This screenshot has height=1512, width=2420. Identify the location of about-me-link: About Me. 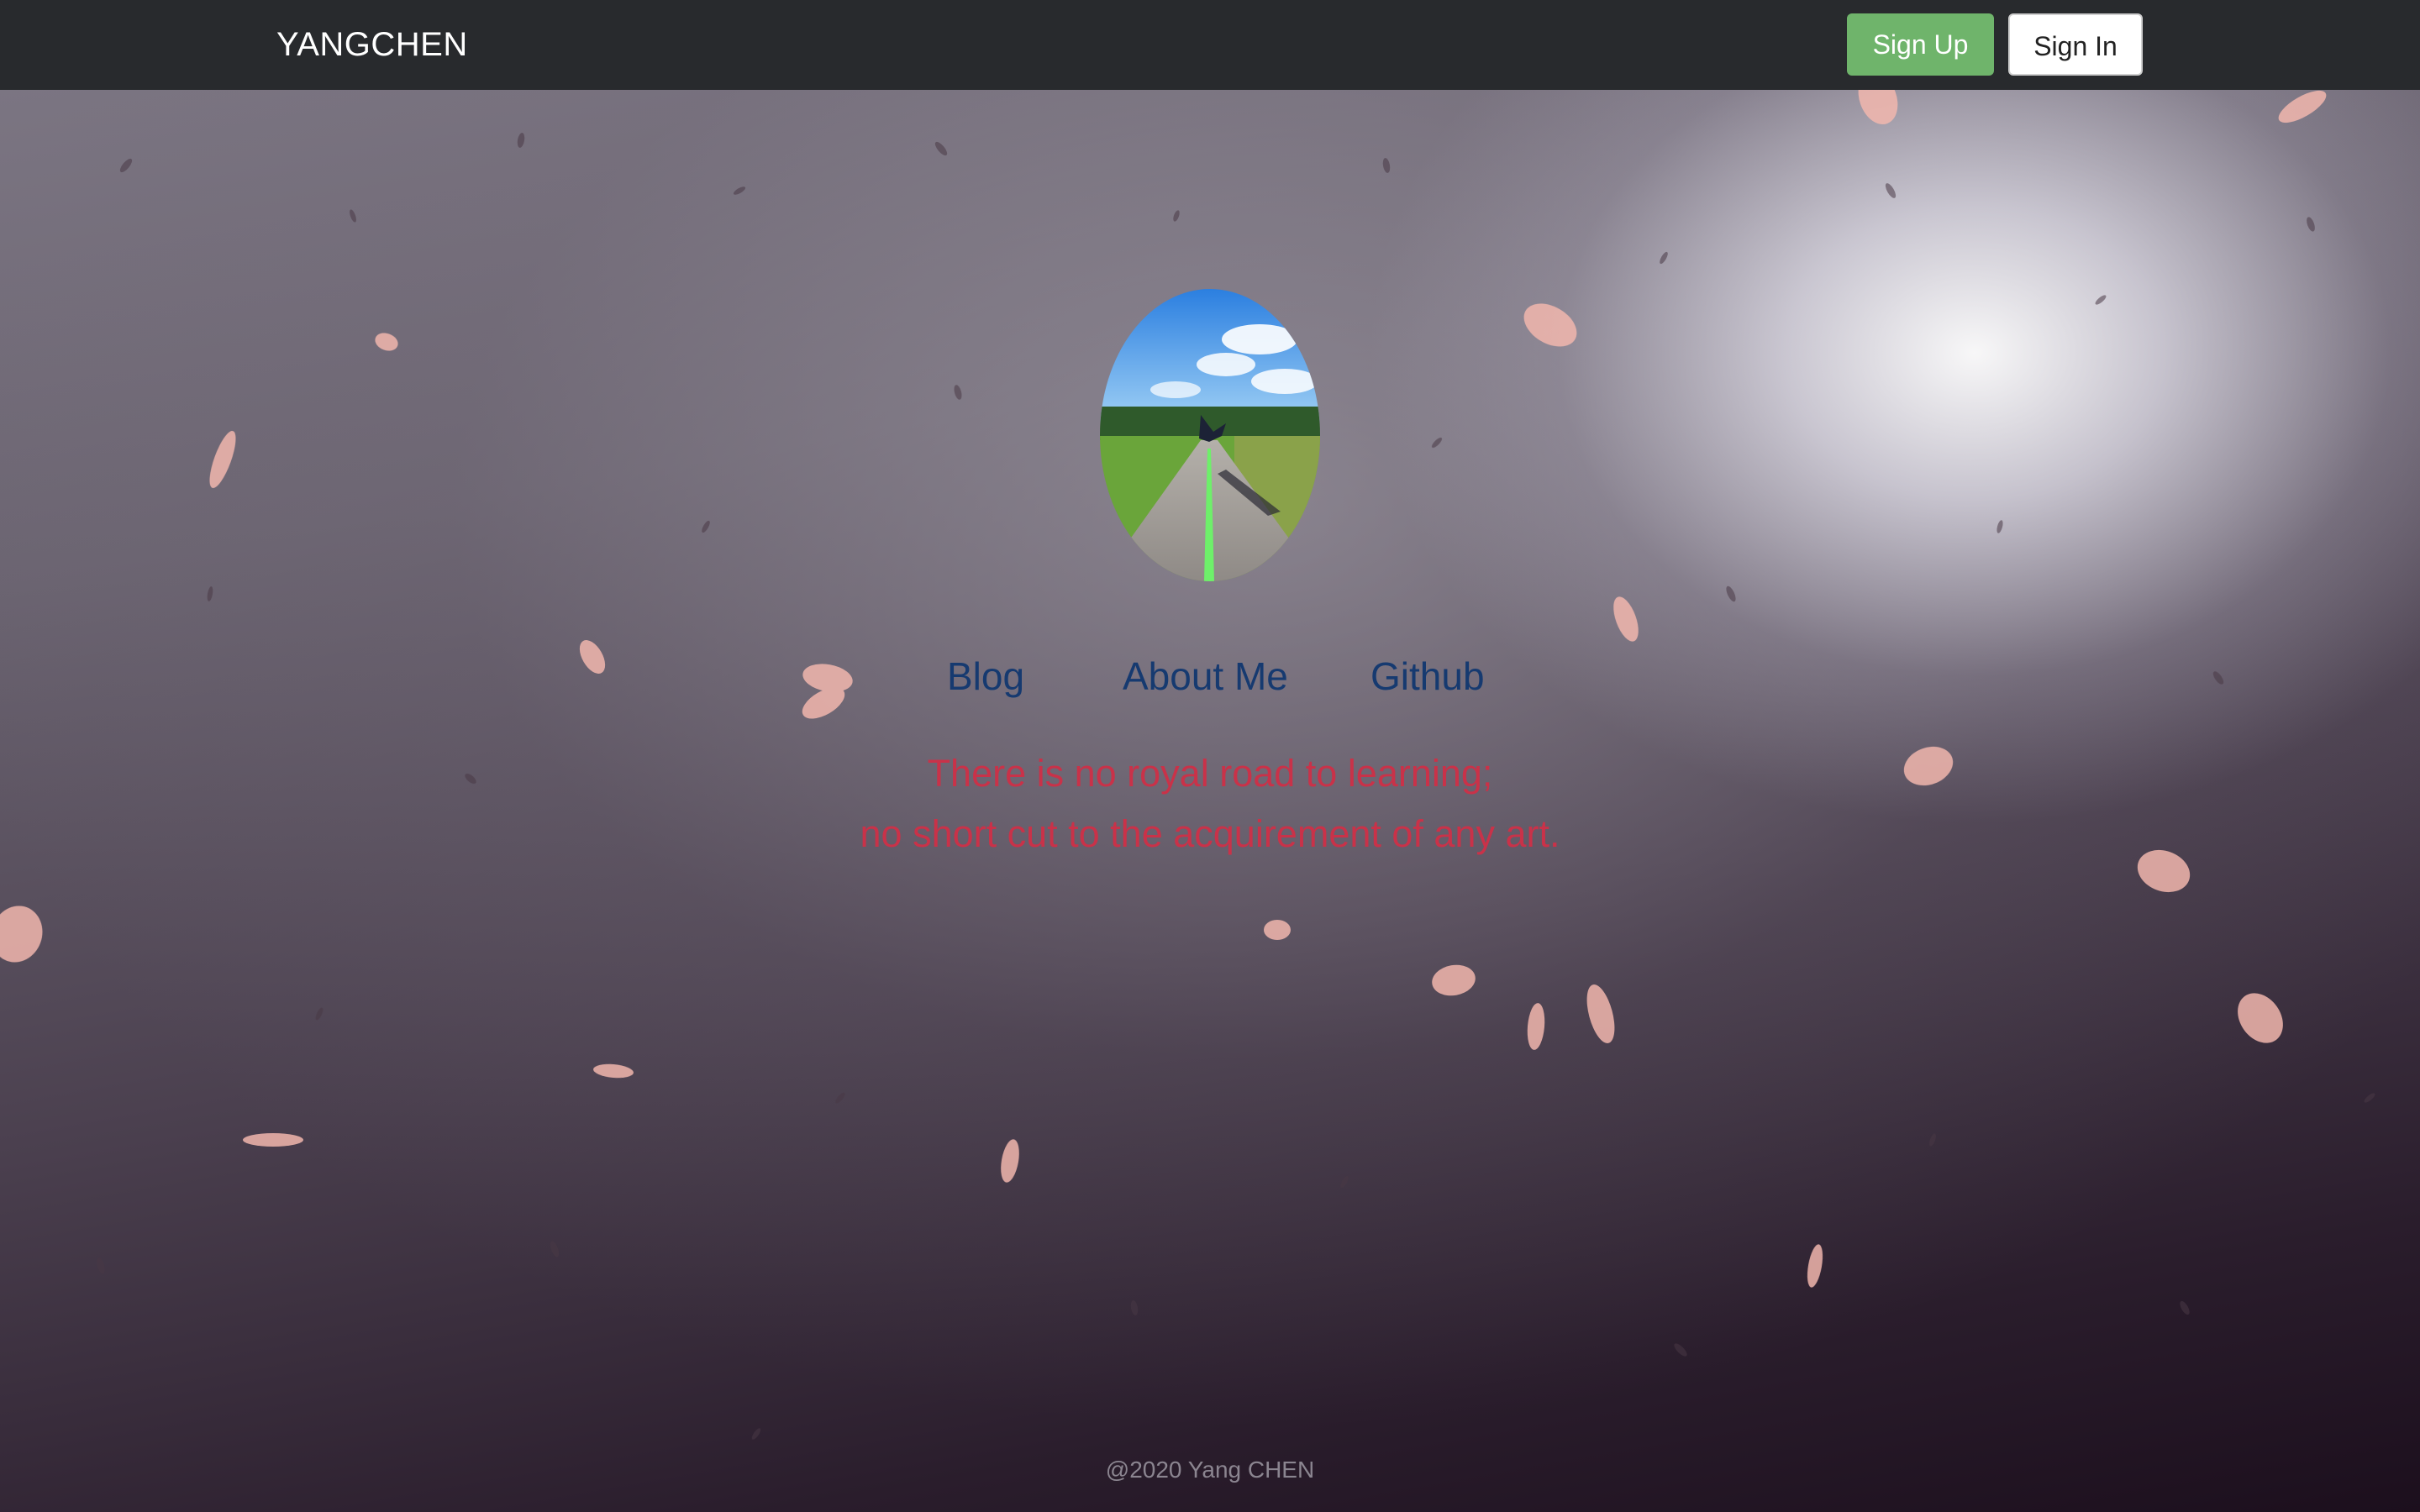
(1205, 676).